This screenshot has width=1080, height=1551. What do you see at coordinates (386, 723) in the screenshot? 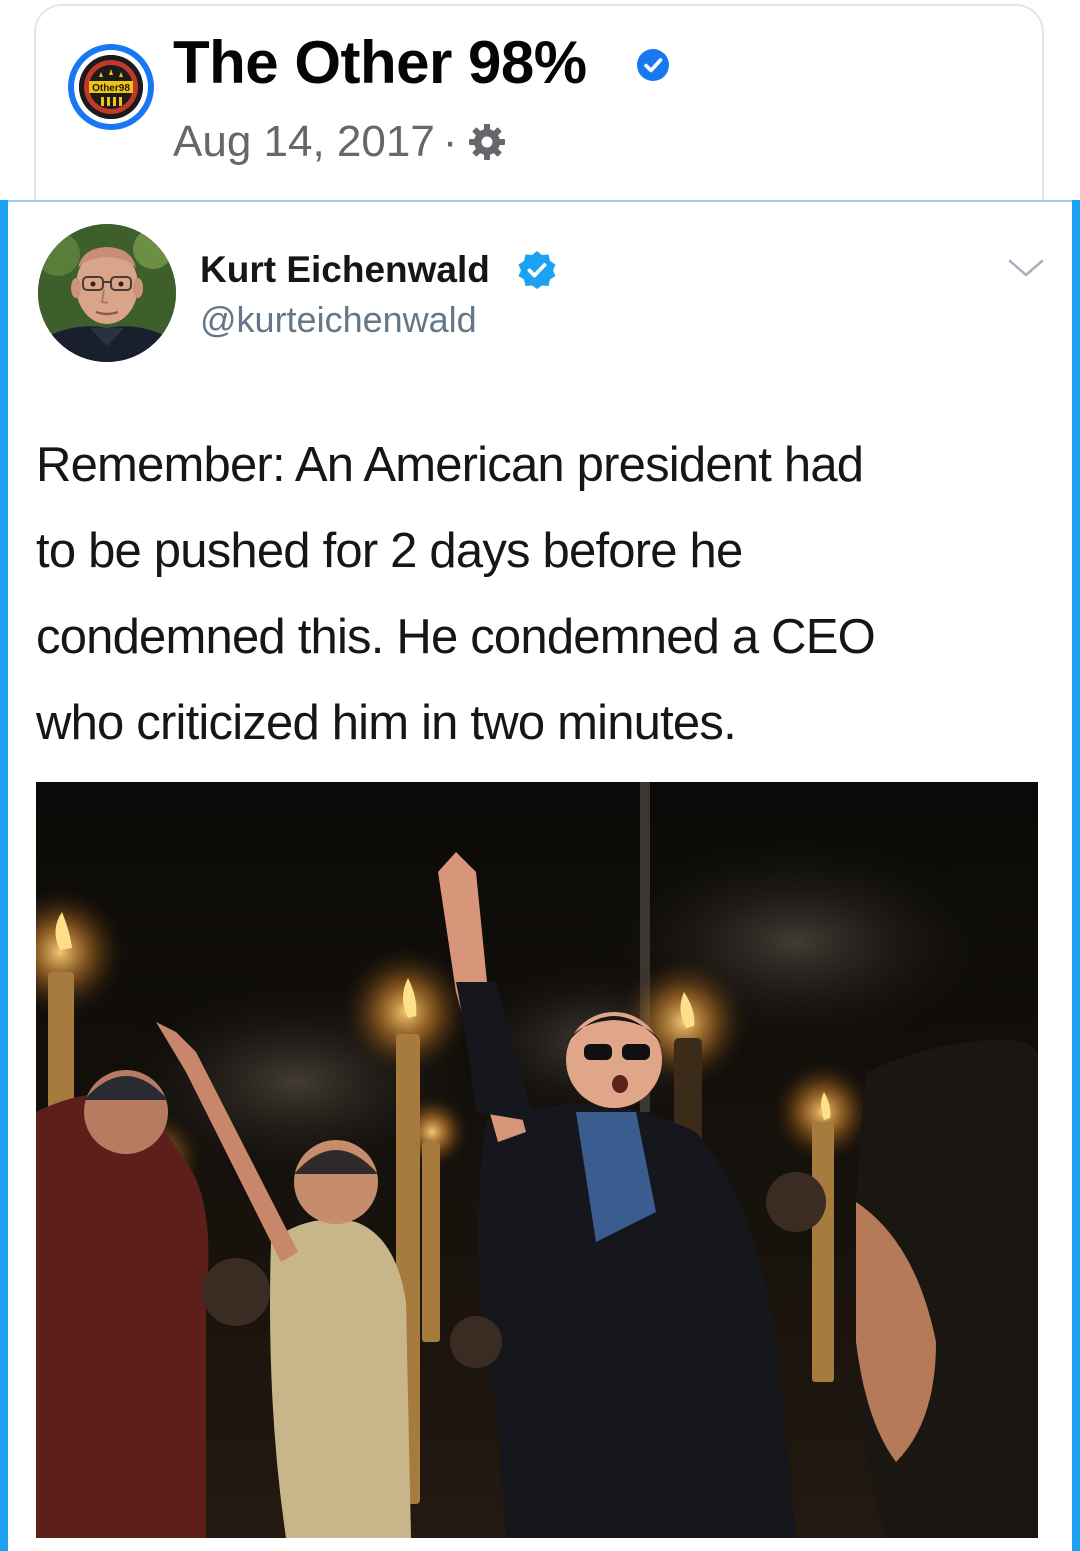
I see `tweet-text-line: who criticized him in two minutes.` at bounding box center [386, 723].